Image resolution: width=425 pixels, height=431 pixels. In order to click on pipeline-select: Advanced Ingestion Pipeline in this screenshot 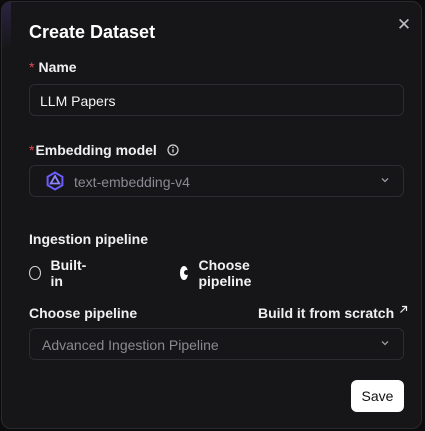, I will do `click(216, 344)`.